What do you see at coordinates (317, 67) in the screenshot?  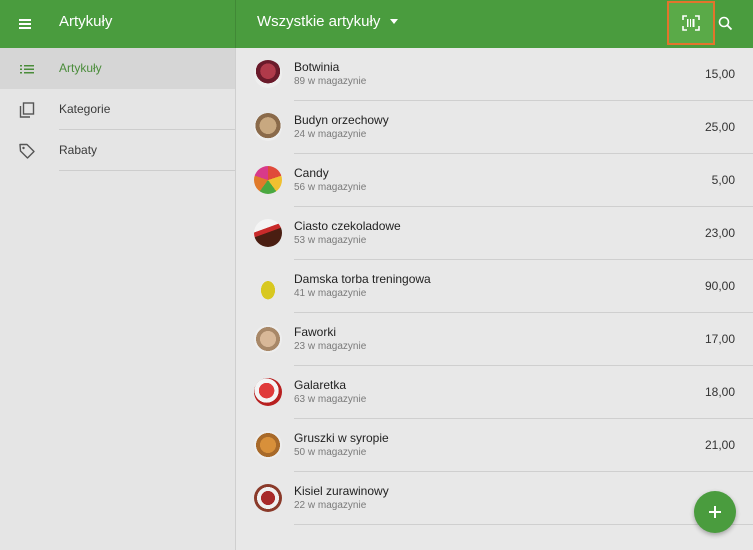 I see `item-name: Botwinia` at bounding box center [317, 67].